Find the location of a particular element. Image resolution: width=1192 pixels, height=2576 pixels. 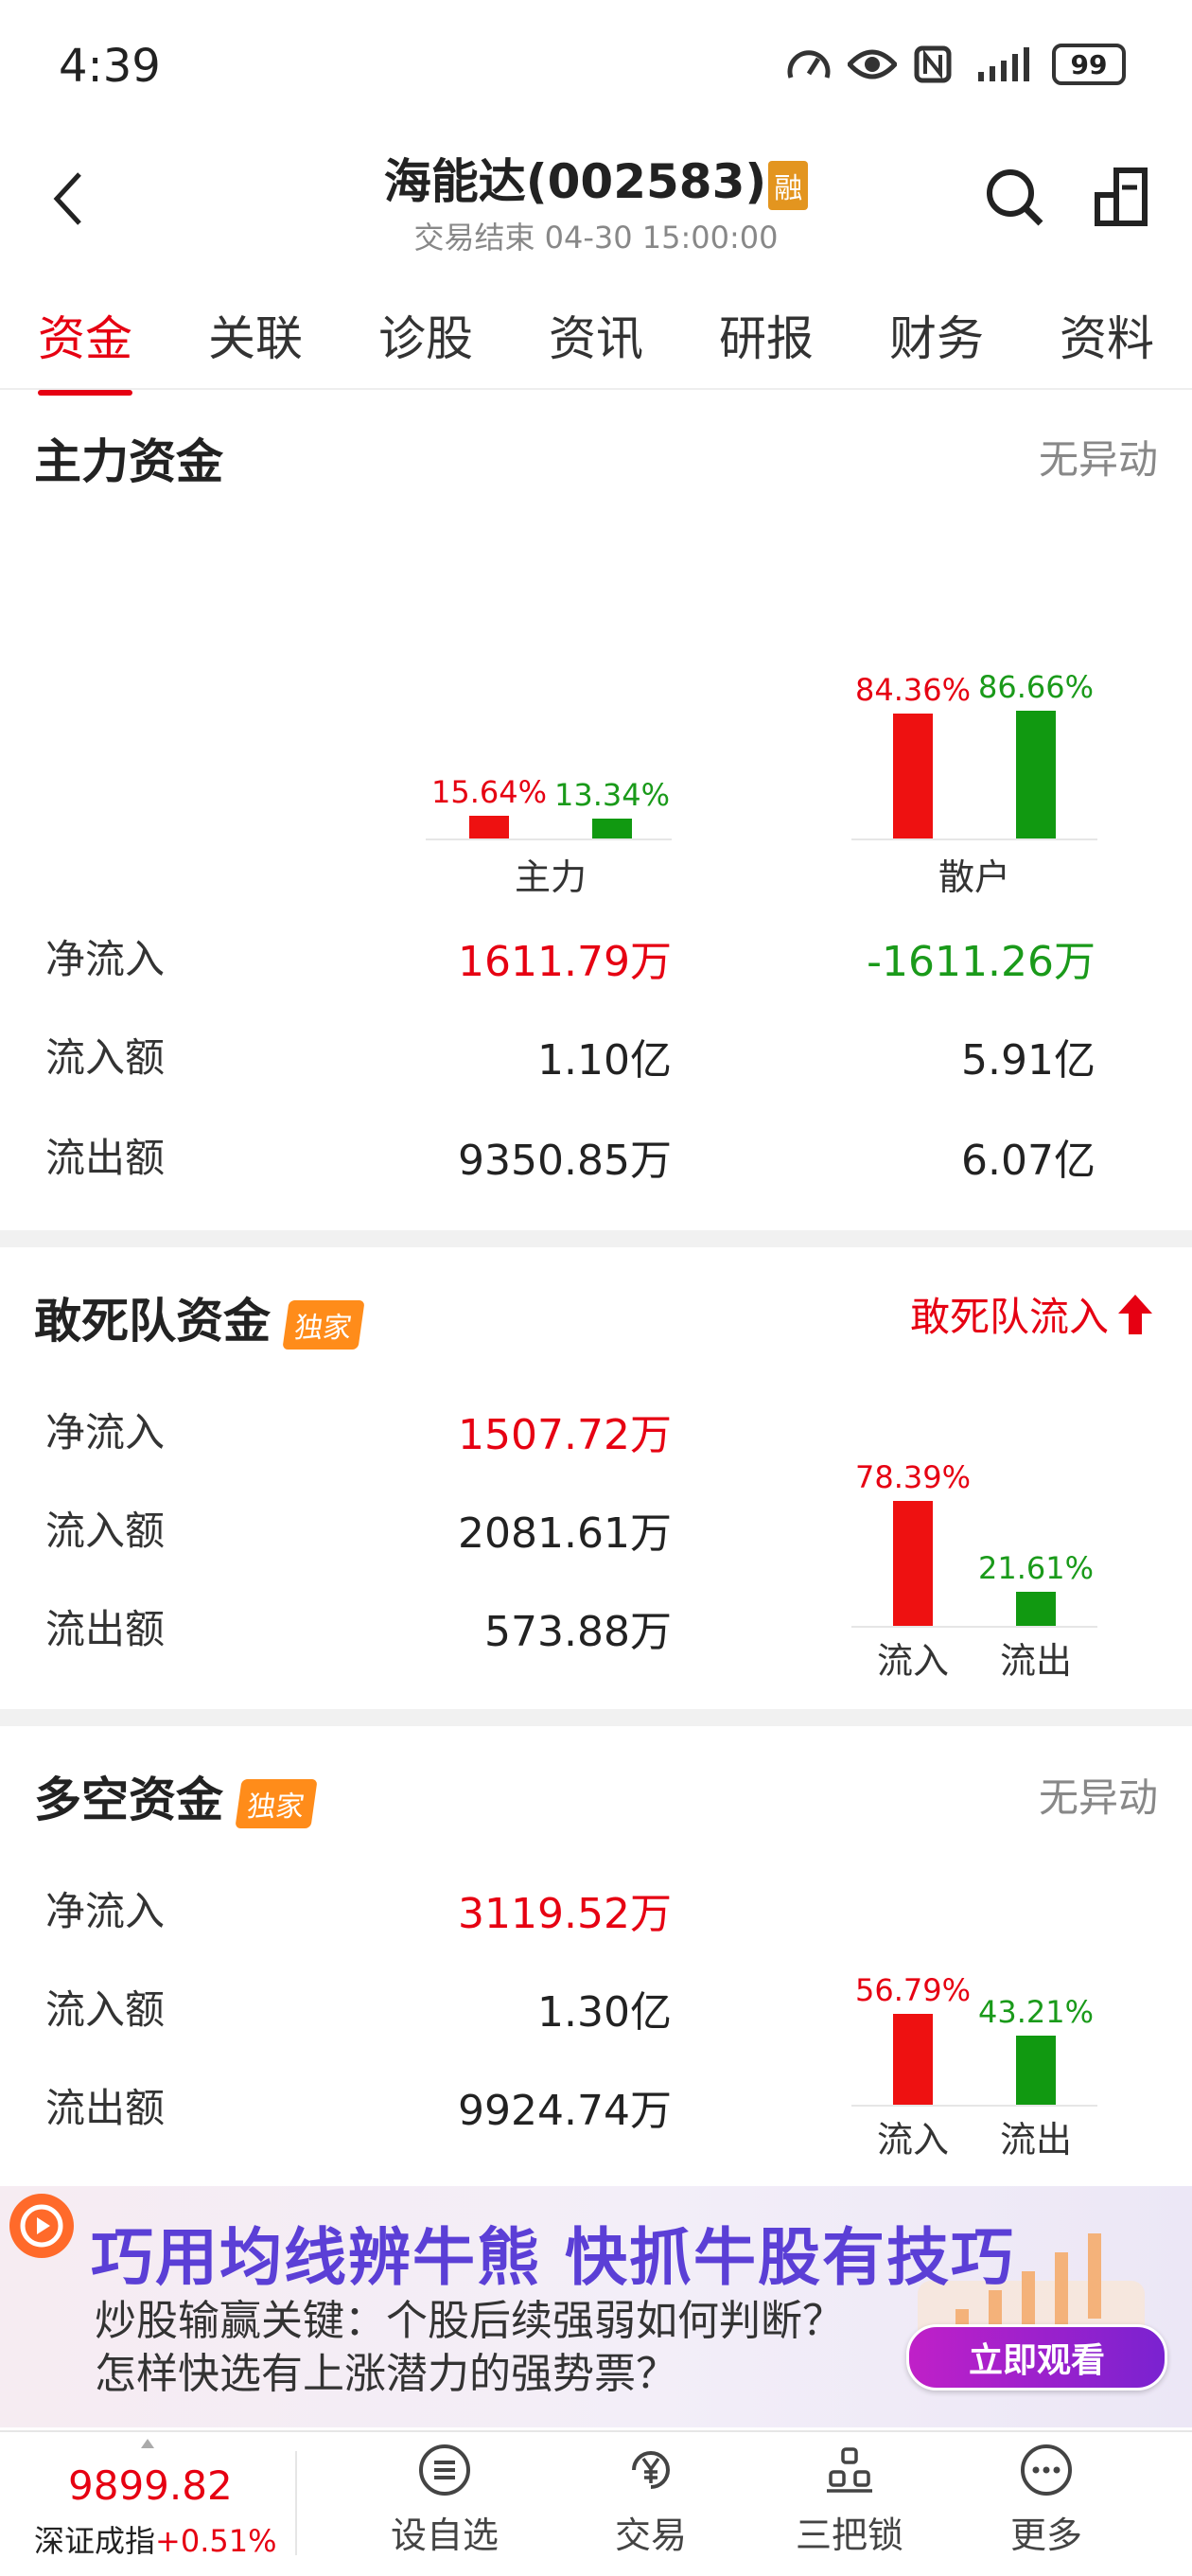

index-ticker: 深证成指+0.51% is located at coordinates (155, 2539).